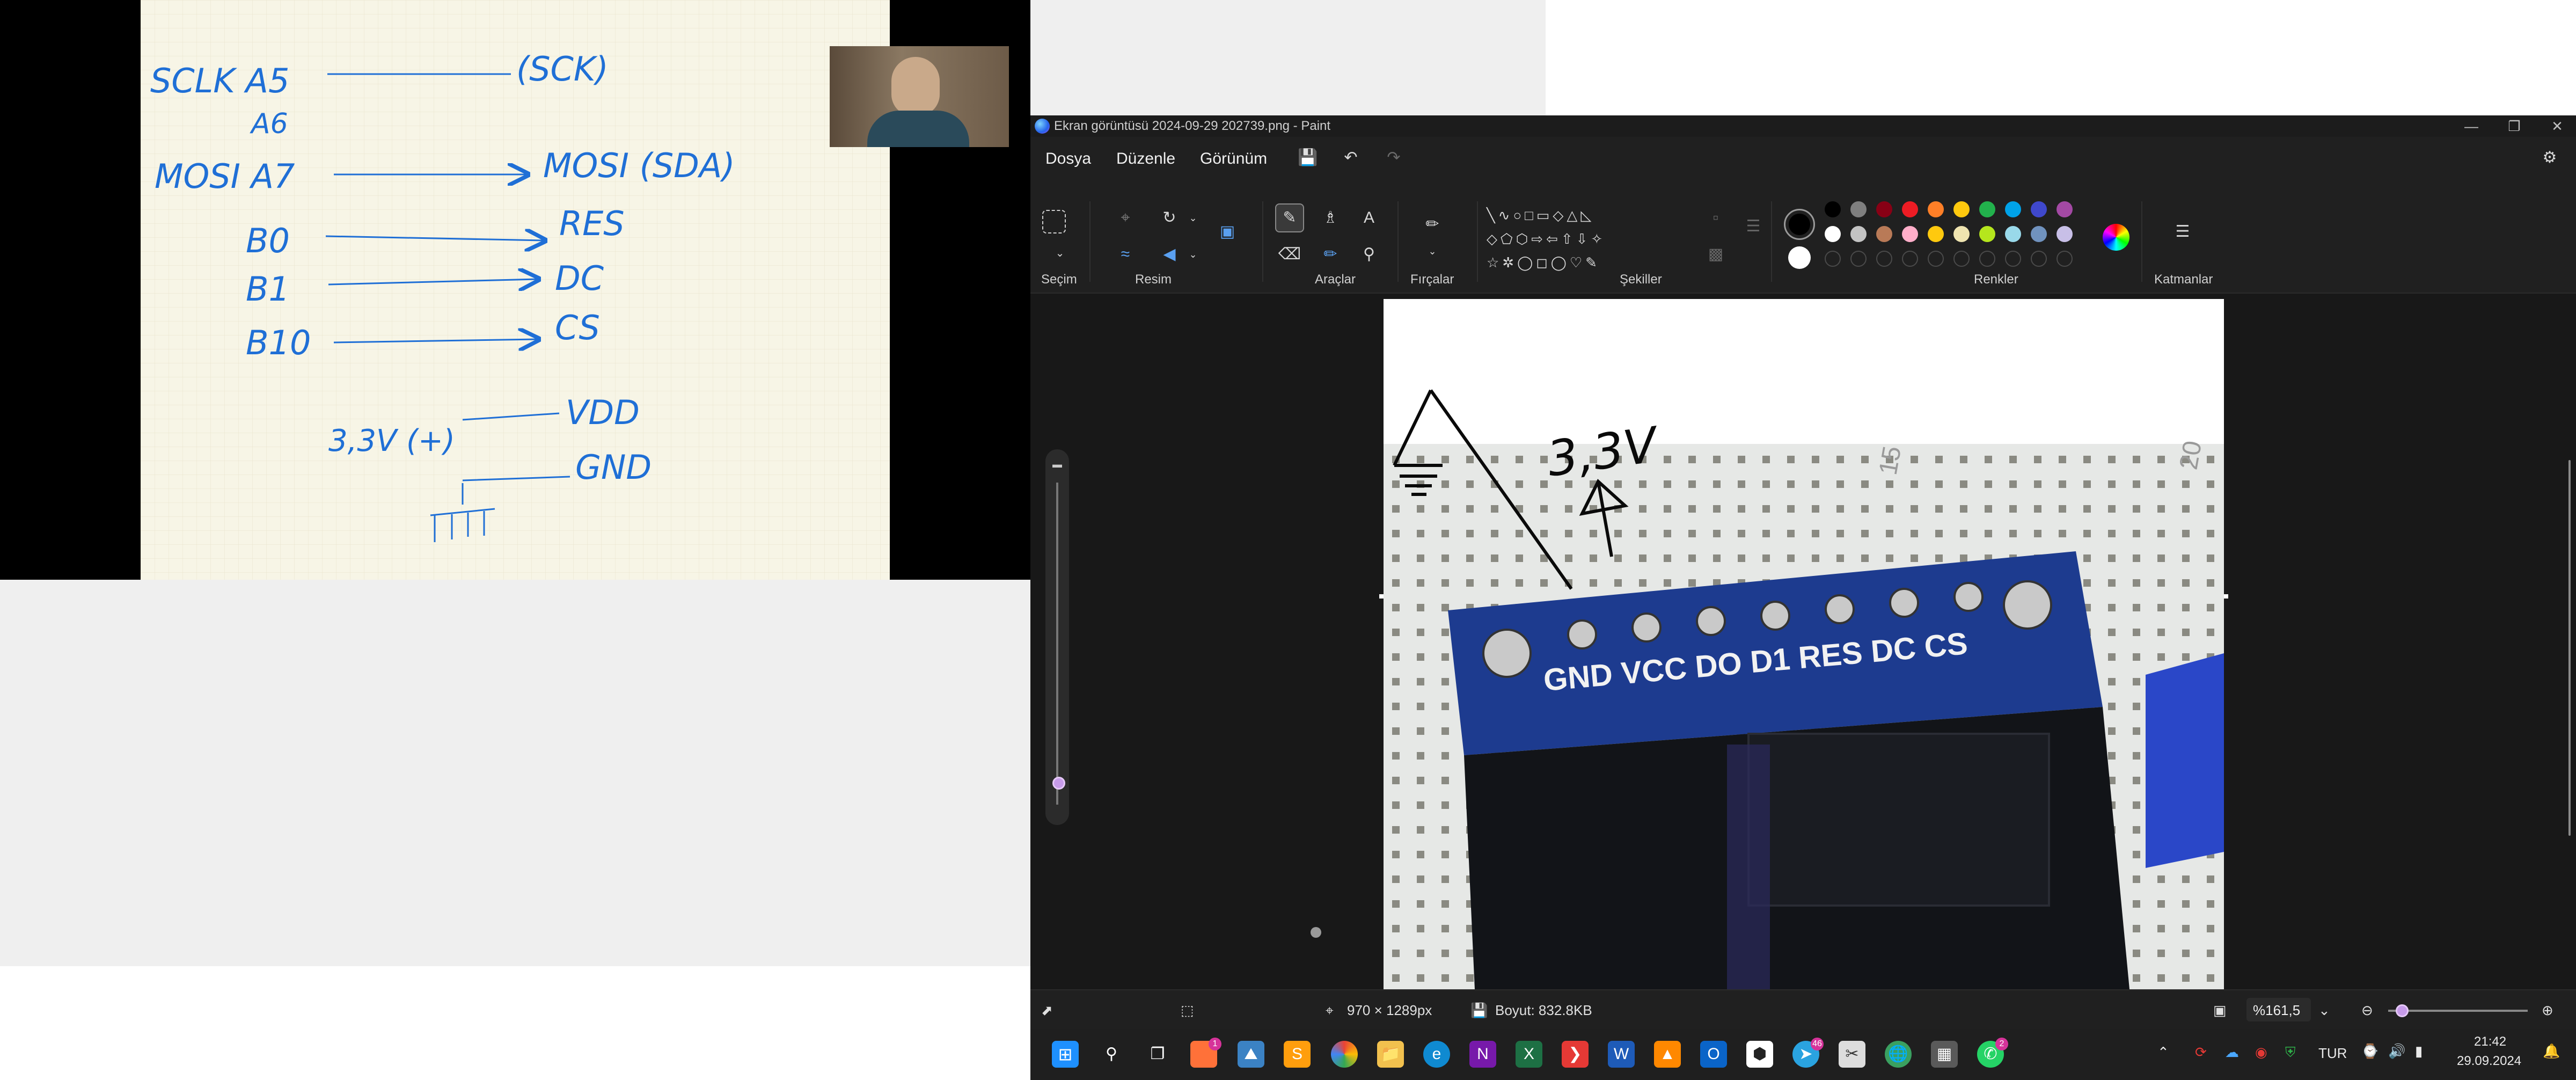  Describe the element at coordinates (1667, 1054) in the screenshot. I see `vlc-icon: ▲` at that location.